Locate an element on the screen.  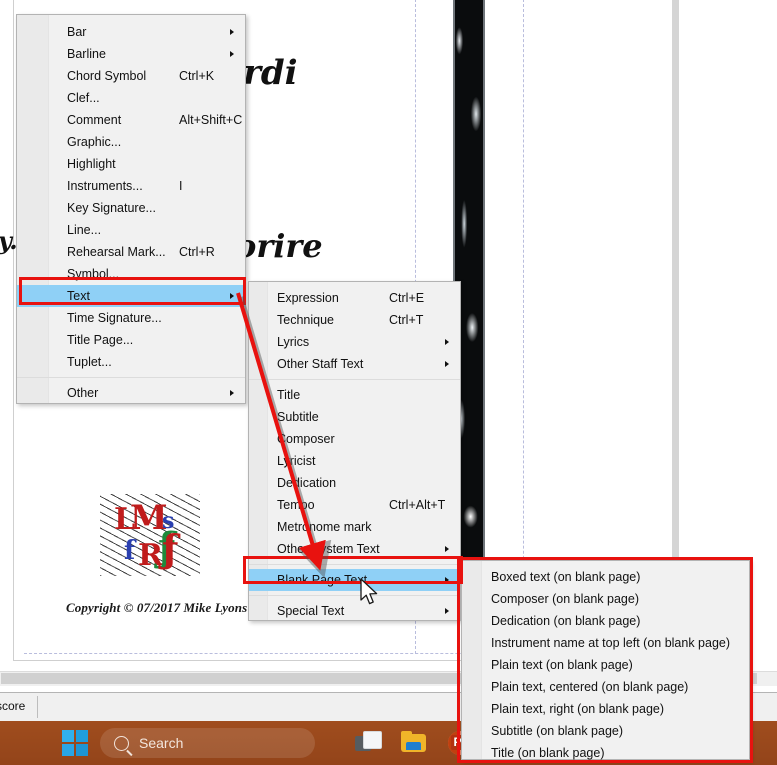
menu-item-other-staff-text: Other Staff Text is located at coordinates (354, 364).